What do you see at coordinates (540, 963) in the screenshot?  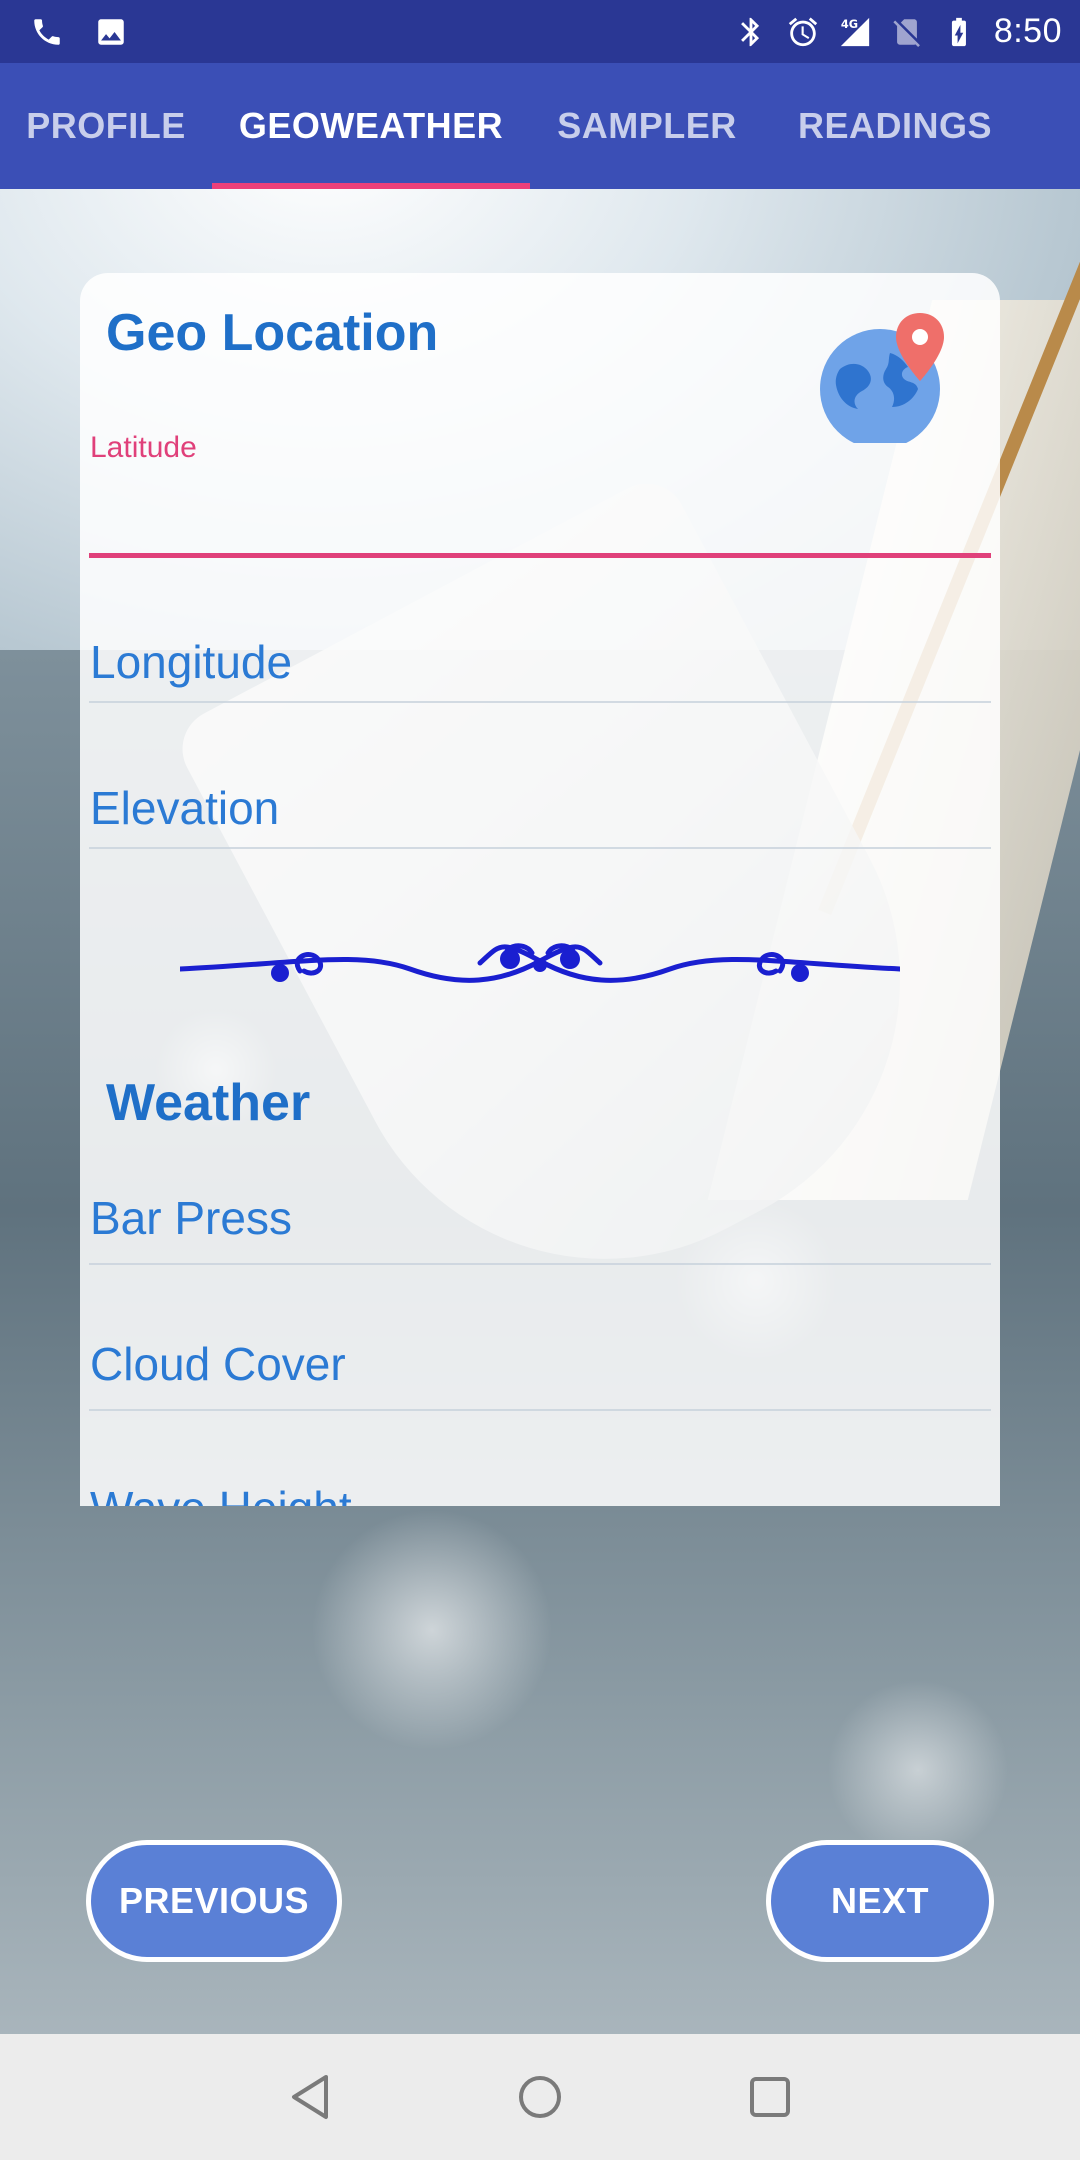 I see `ornamental-divider` at bounding box center [540, 963].